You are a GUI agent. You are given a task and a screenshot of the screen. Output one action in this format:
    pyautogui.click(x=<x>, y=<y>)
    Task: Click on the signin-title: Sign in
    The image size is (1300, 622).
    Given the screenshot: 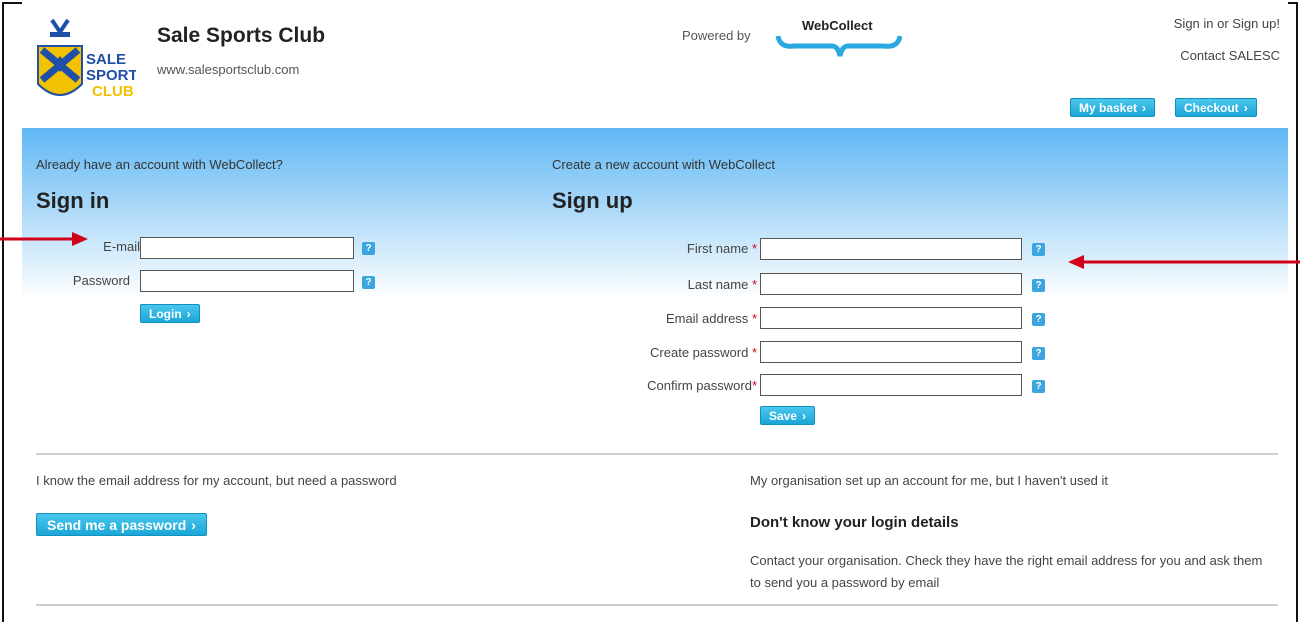 What is the action you would take?
    pyautogui.click(x=73, y=200)
    